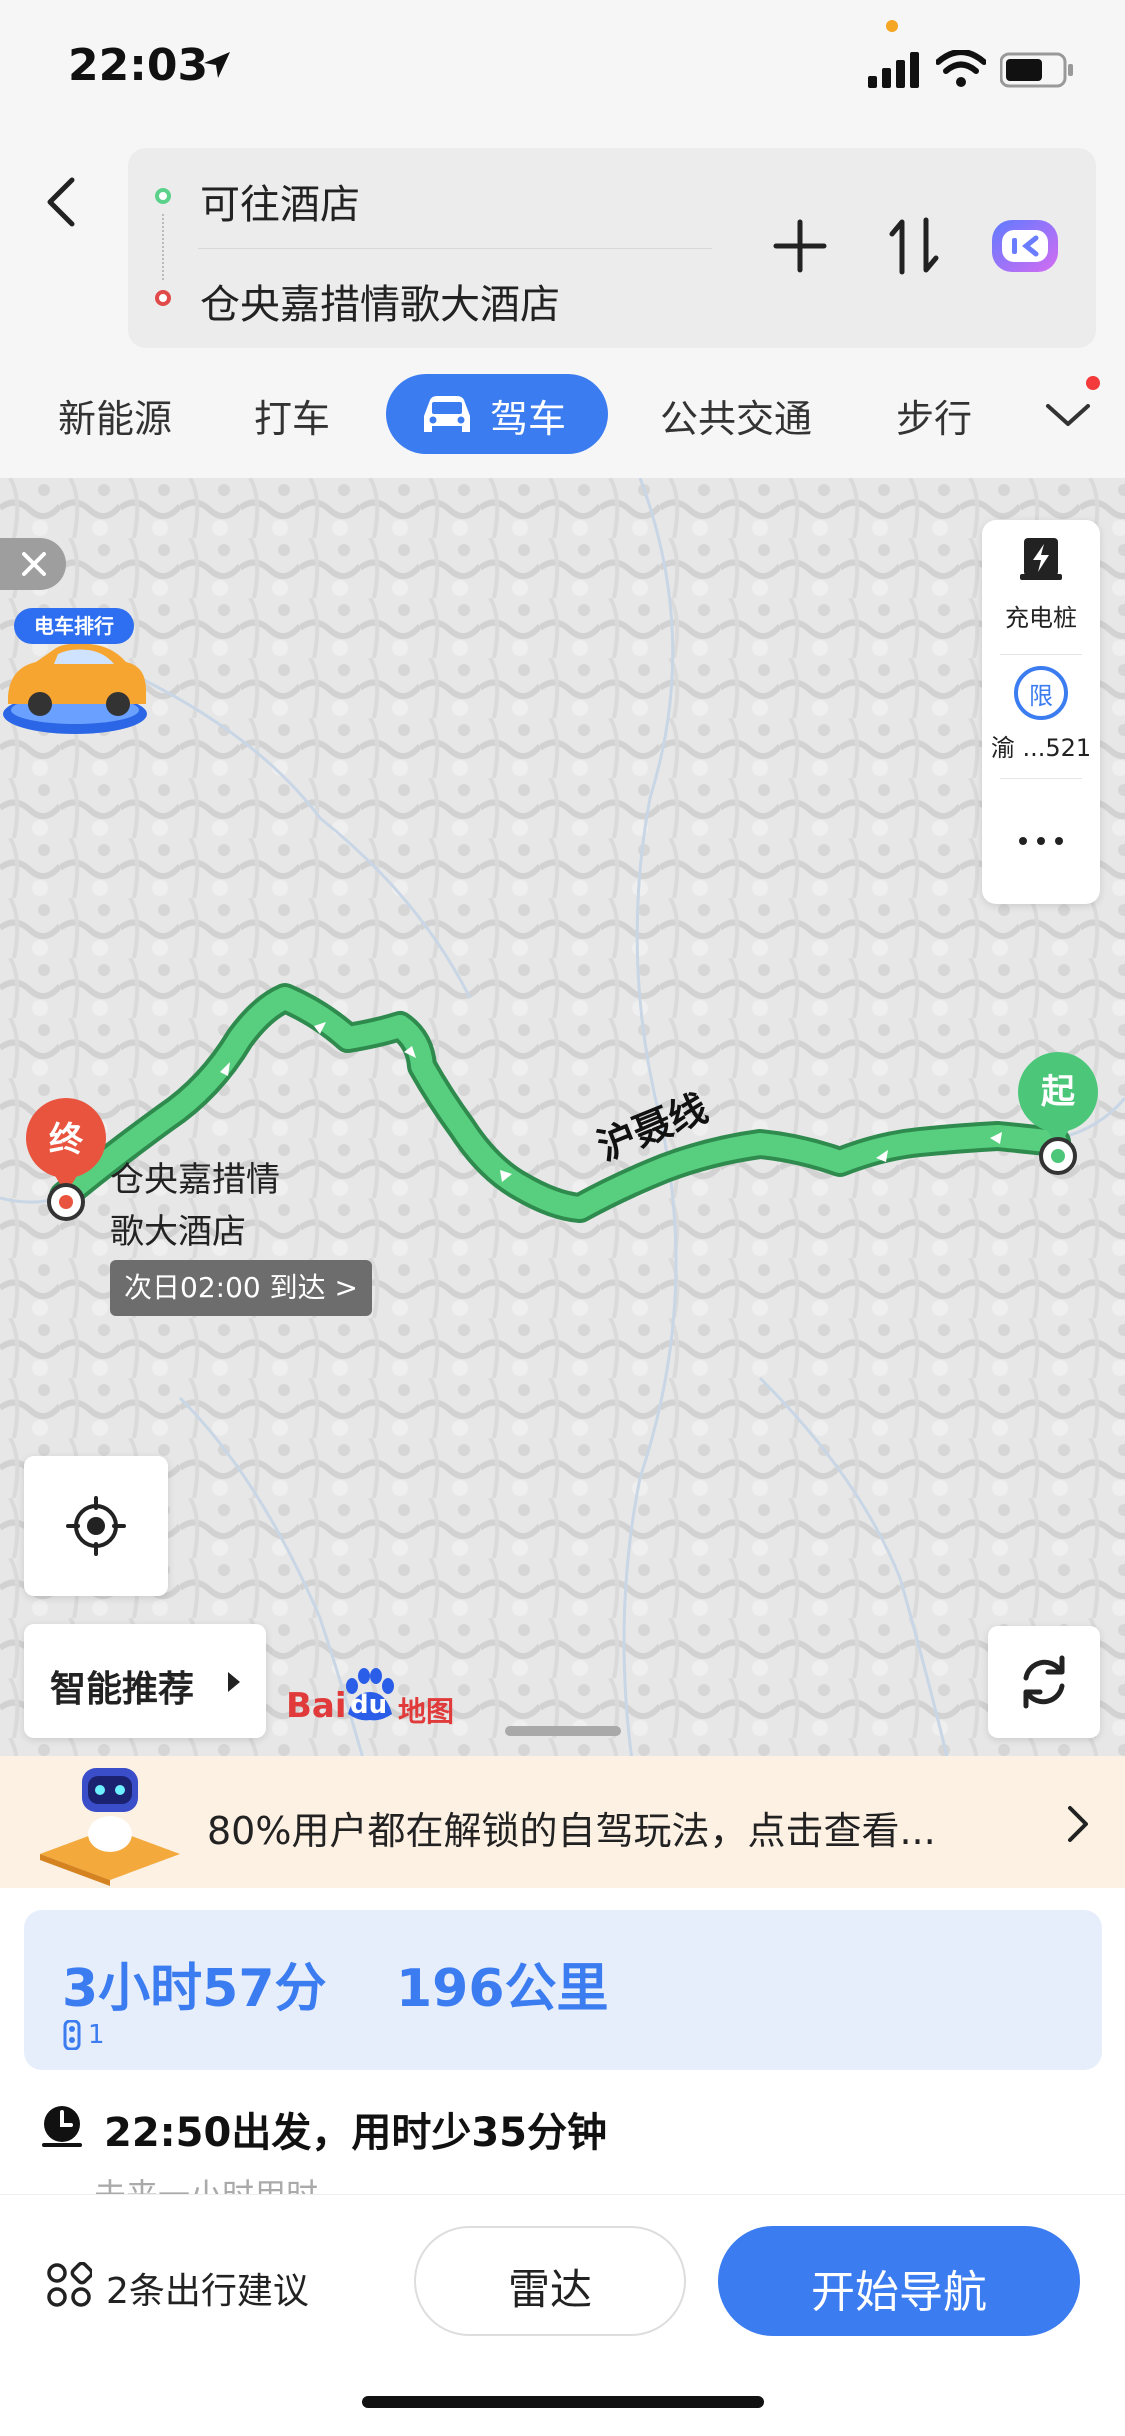  I want to click on refresh-icon, so click(1044, 1682).